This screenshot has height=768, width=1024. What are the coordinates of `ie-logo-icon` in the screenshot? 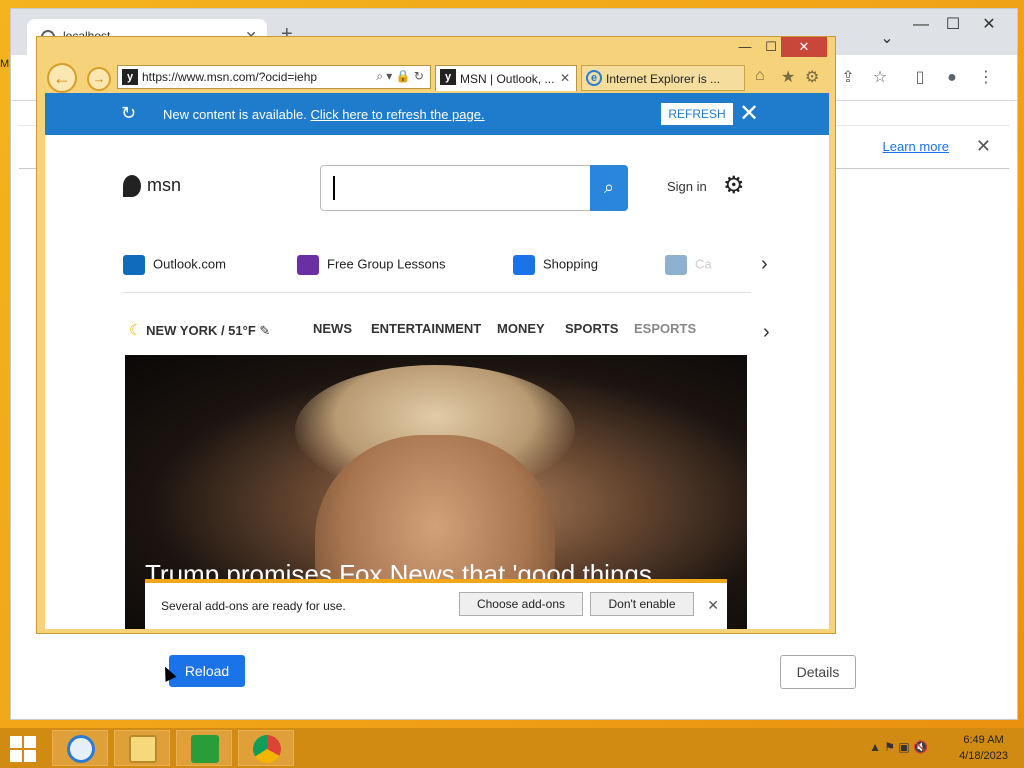 It's located at (81, 749).